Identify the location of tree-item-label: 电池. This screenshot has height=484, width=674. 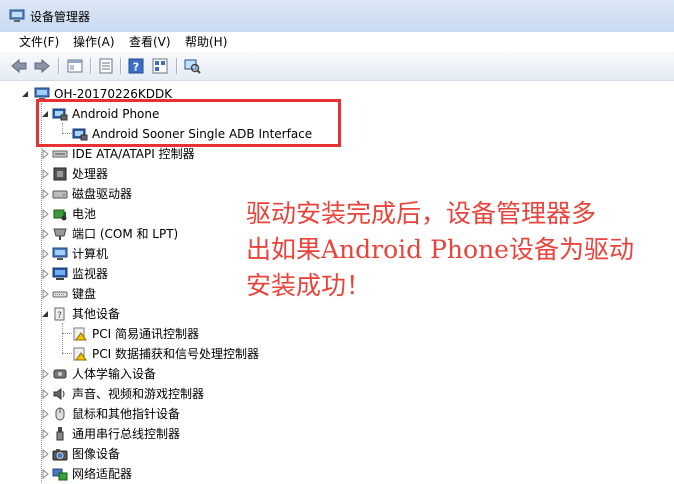
(84, 214).